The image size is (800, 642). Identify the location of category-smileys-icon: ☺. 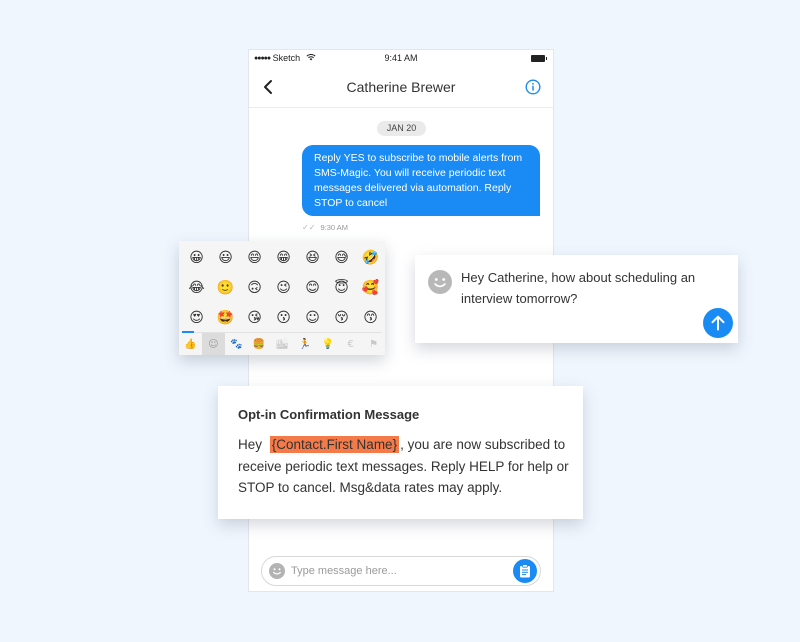
(213, 344).